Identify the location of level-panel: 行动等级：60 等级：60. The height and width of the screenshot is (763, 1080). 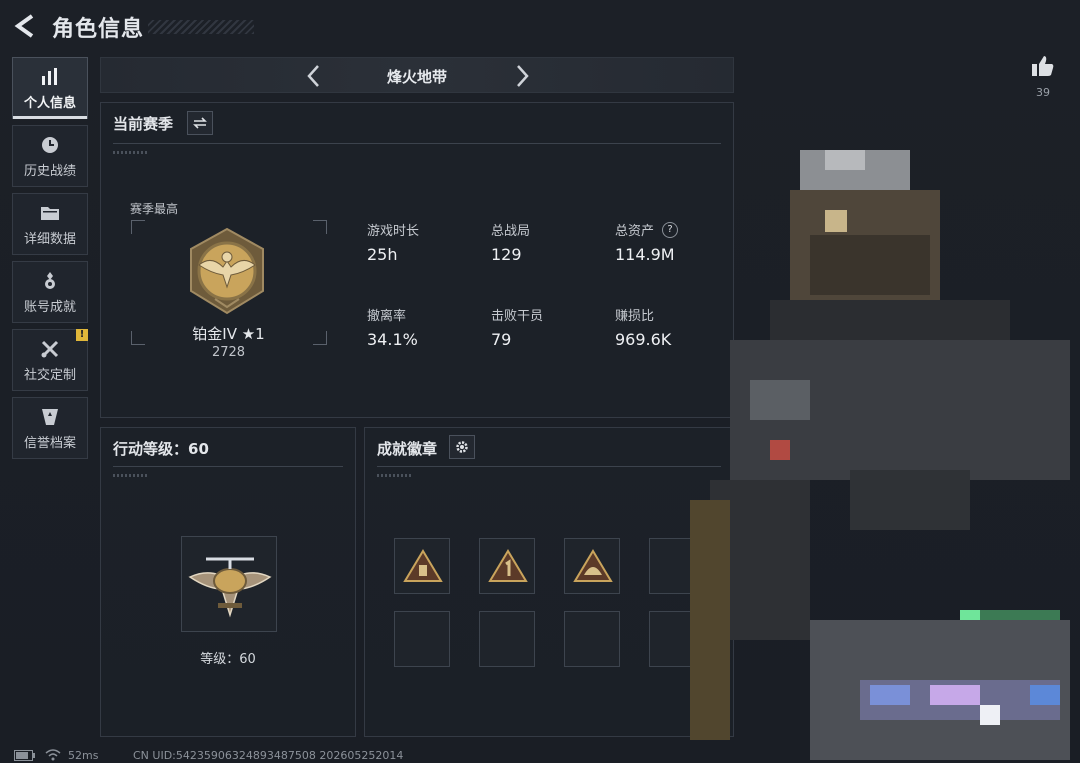
(228, 582).